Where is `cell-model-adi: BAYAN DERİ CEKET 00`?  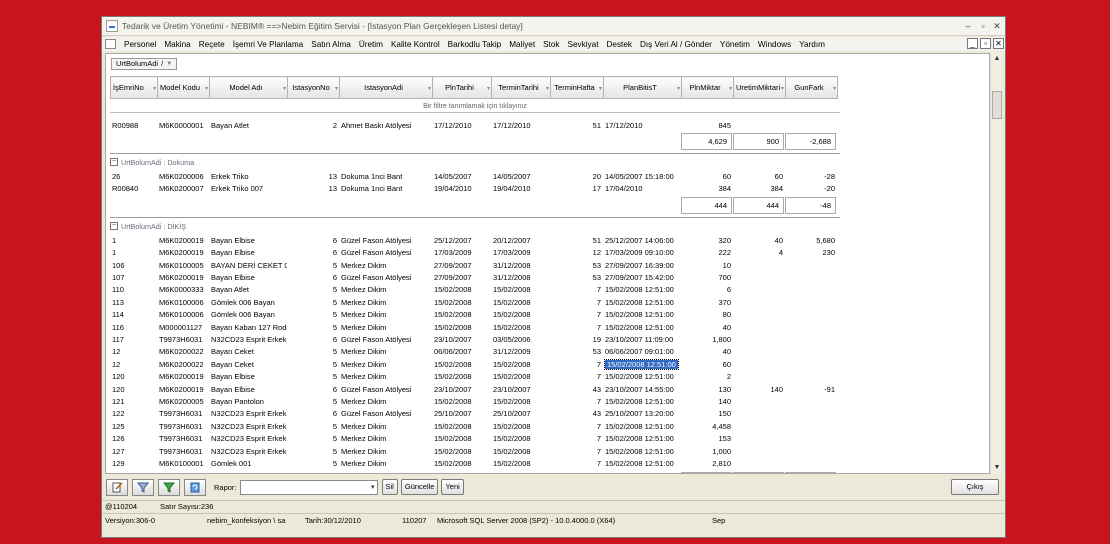
cell-model-adi: BAYAN DERİ CEKET 00 is located at coordinates (248, 265).